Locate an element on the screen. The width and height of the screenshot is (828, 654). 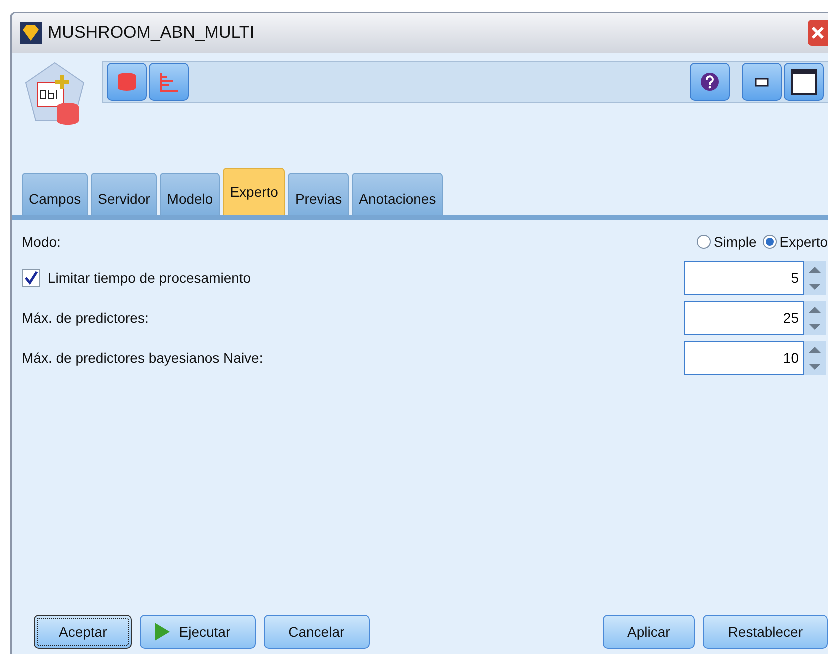
database-icon is located at coordinates (127, 82).